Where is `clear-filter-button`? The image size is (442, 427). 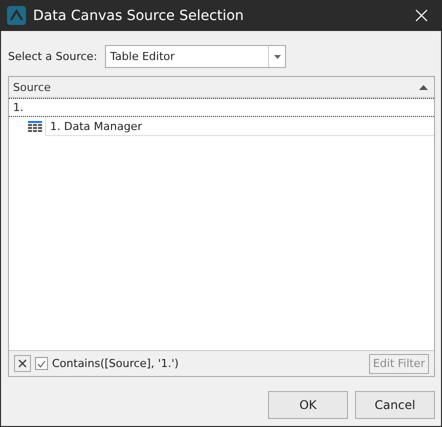
clear-filter-button is located at coordinates (22, 363).